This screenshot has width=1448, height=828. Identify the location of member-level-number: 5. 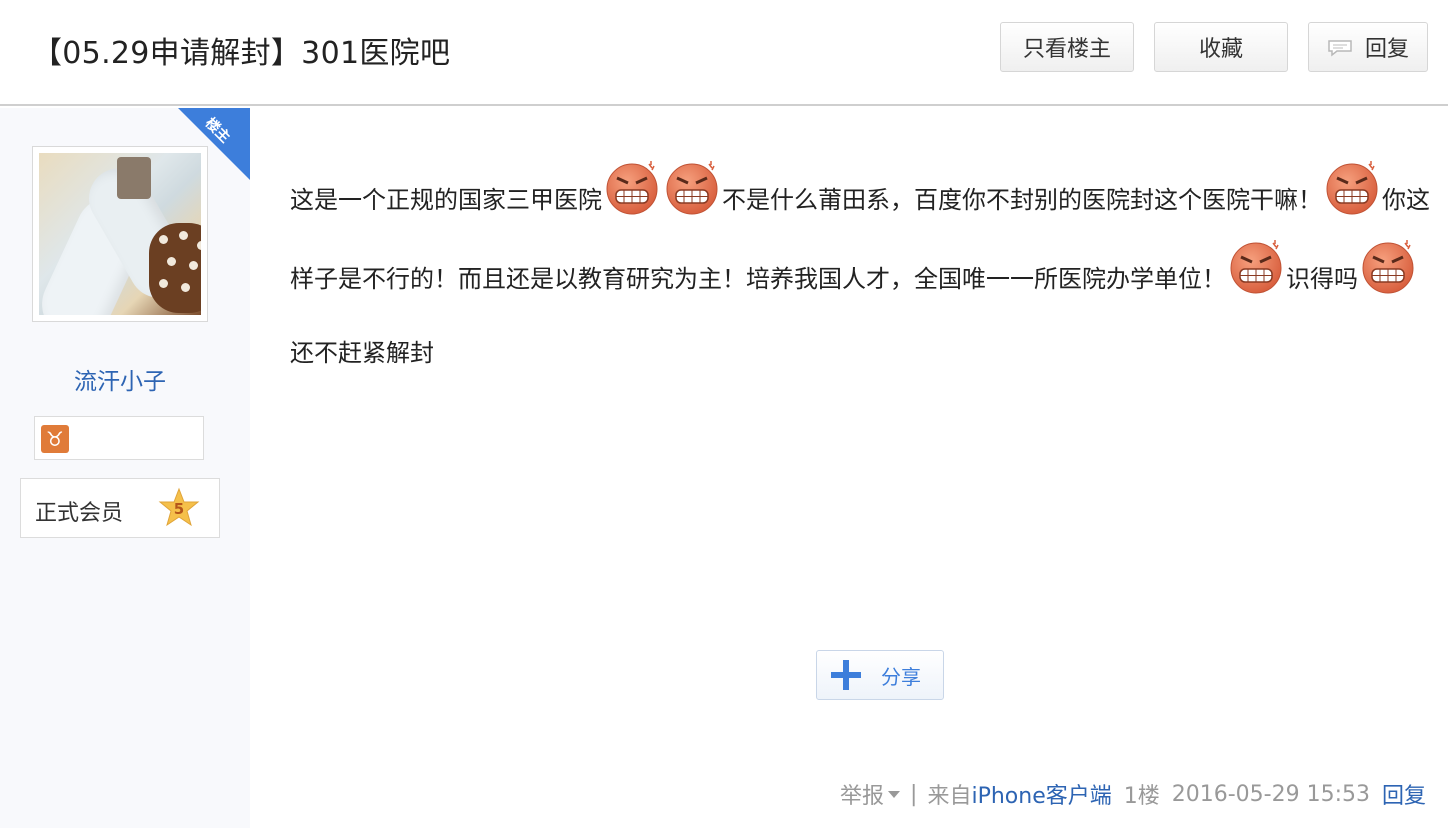
(179, 509).